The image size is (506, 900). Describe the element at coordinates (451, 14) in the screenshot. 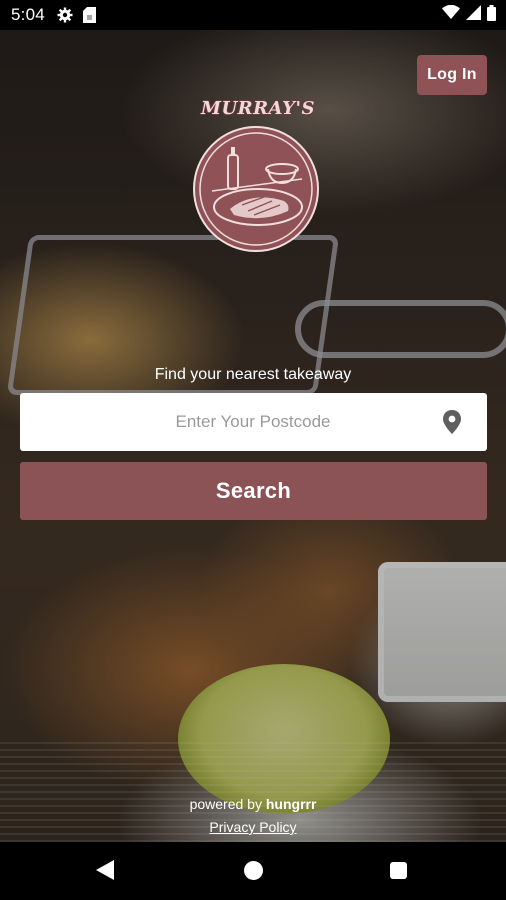

I see `wifi-icon` at that location.